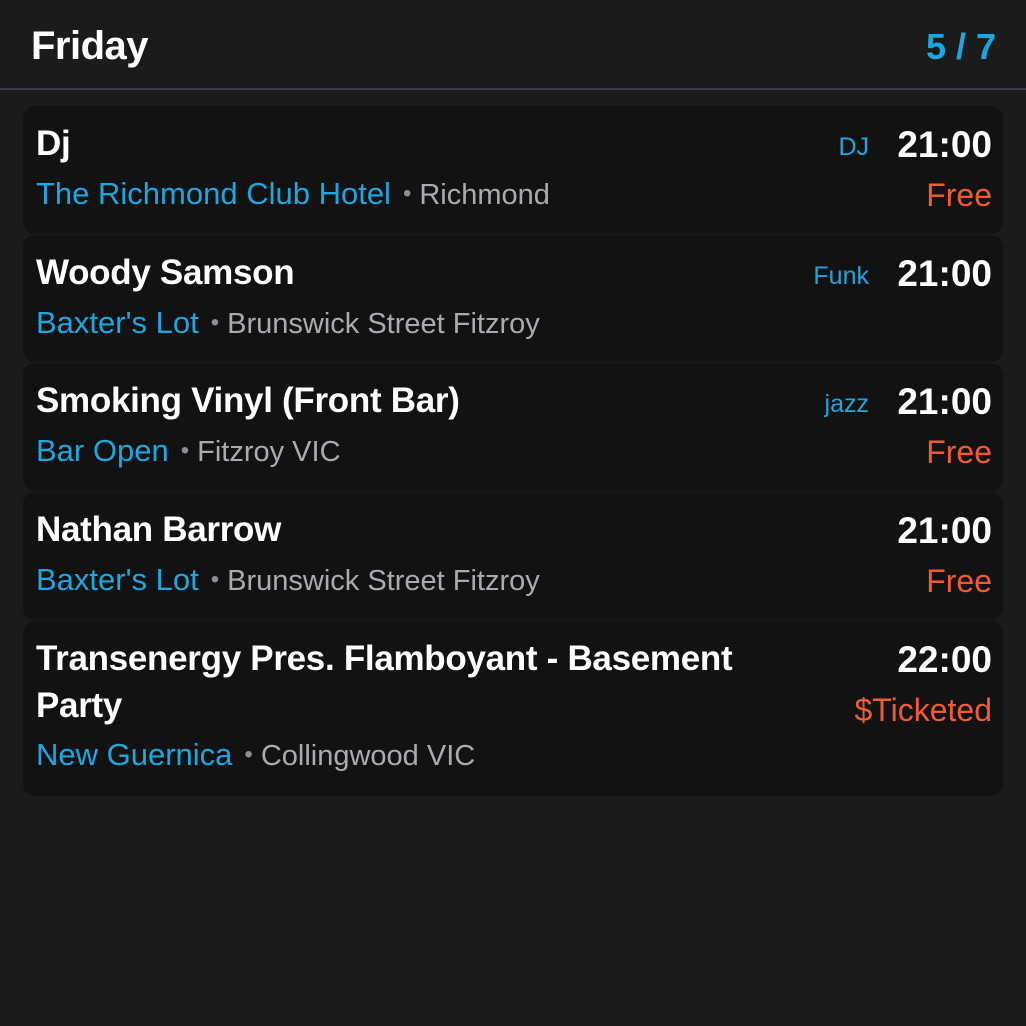 The height and width of the screenshot is (1026, 1026). I want to click on venue-link: Bar Open, so click(102, 450).